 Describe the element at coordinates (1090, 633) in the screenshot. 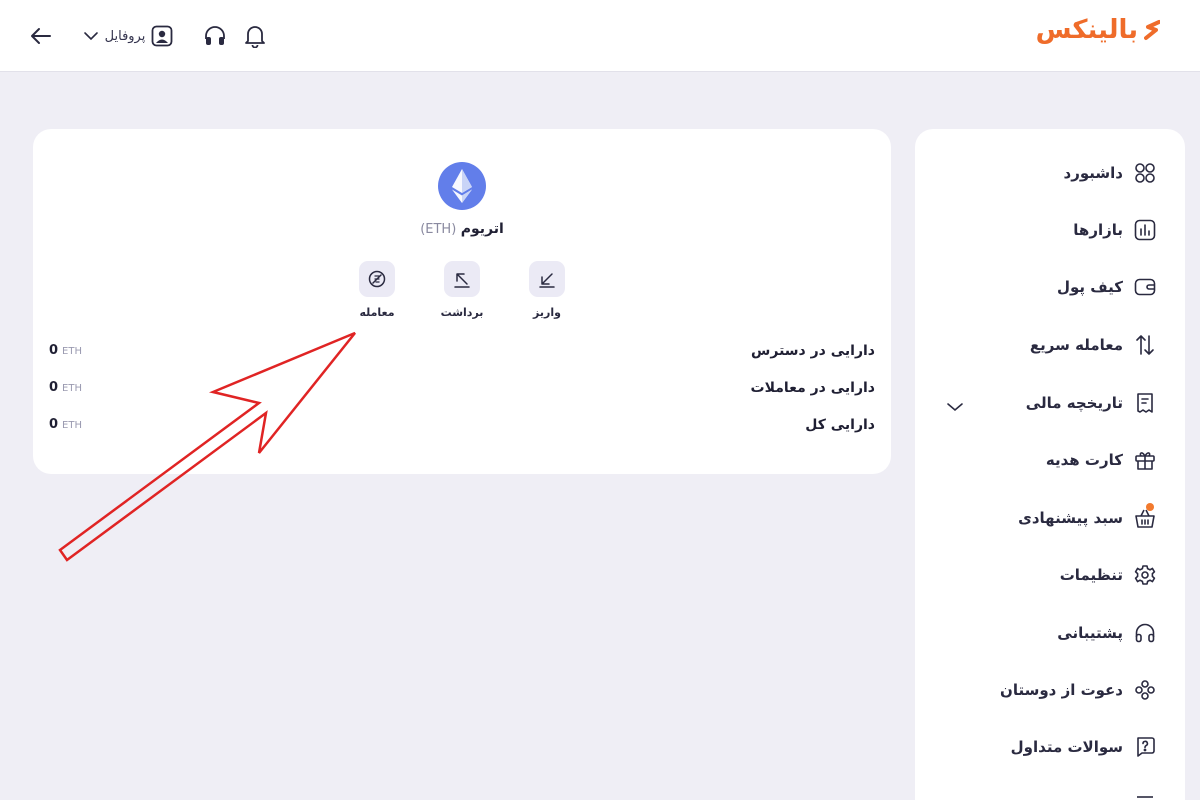

I see `sidebar-item-label: پشتیبانی` at that location.